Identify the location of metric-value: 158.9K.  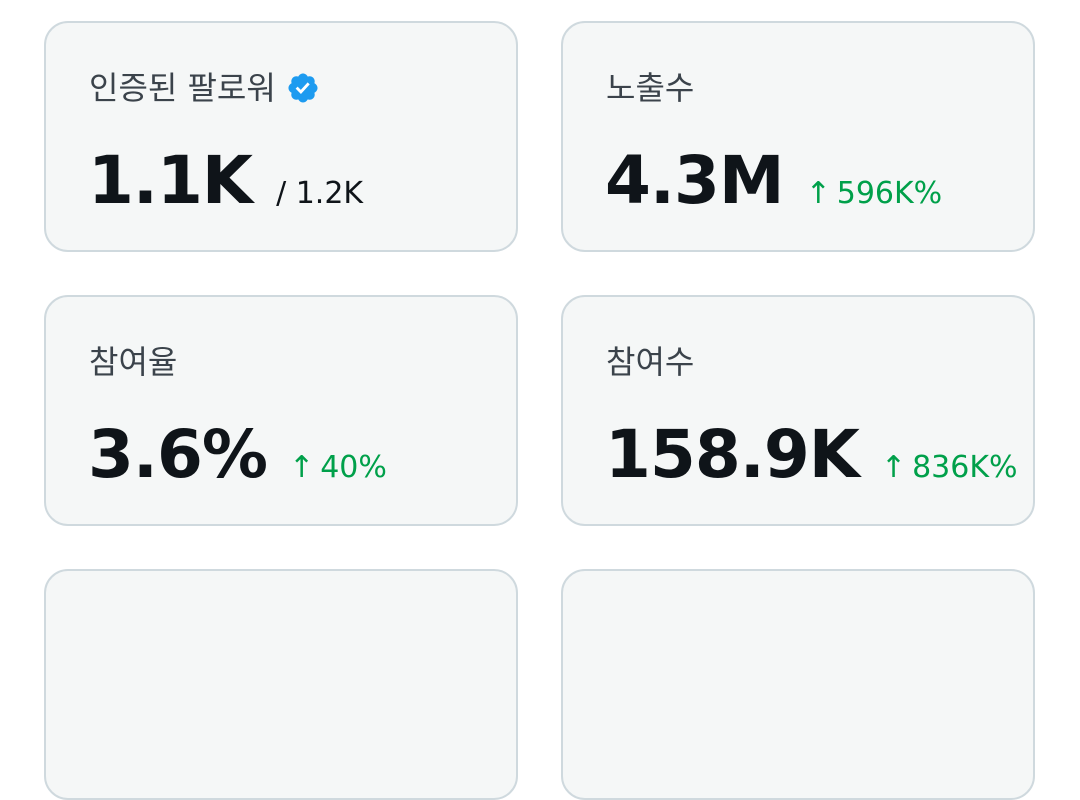
(732, 454).